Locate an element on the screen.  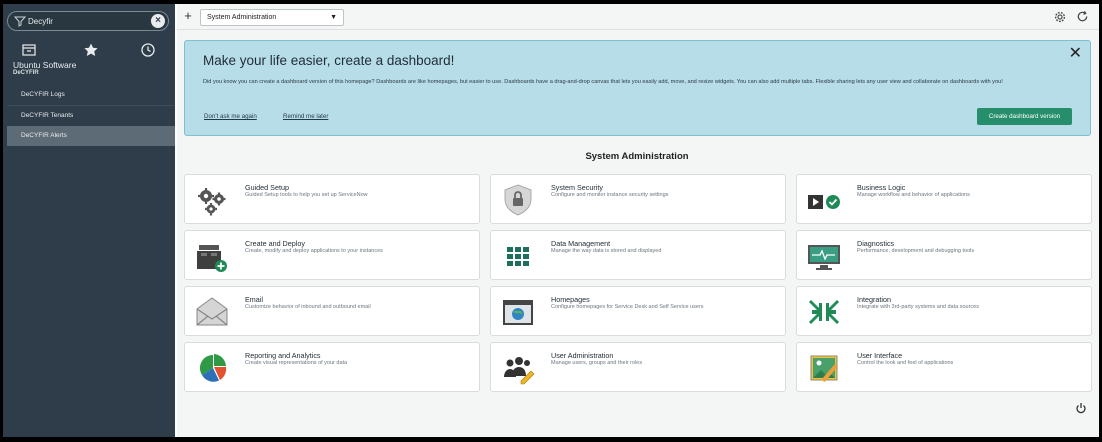
create-dashboard-button: Create dashboard version is located at coordinates (1024, 116).